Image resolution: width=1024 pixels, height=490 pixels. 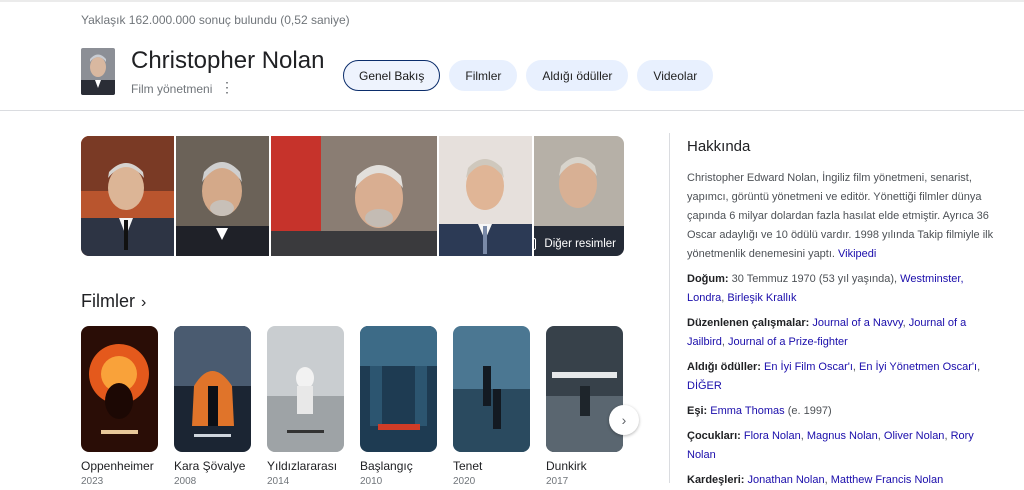 What do you see at coordinates (172, 89) in the screenshot?
I see `entity-subtitle: Film yönetmeni` at bounding box center [172, 89].